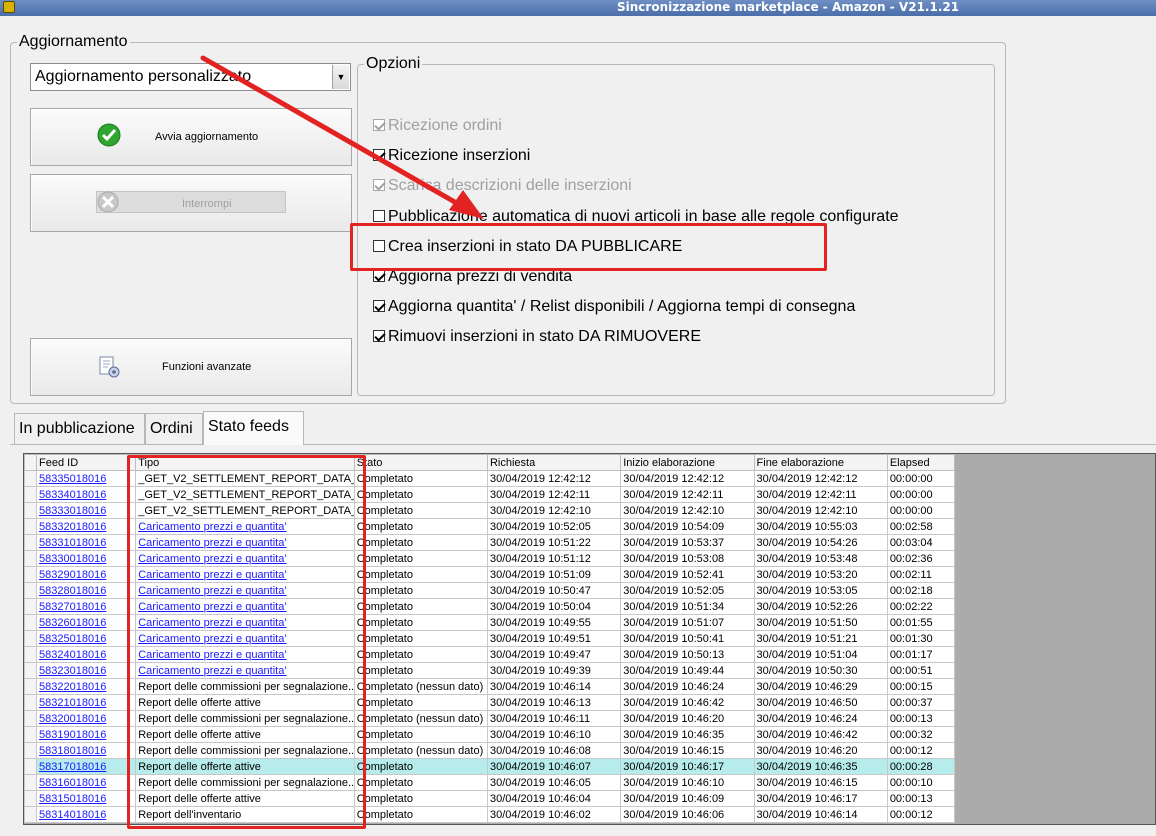 The height and width of the screenshot is (836, 1156). I want to click on annotation-arrow, so click(342, 137).